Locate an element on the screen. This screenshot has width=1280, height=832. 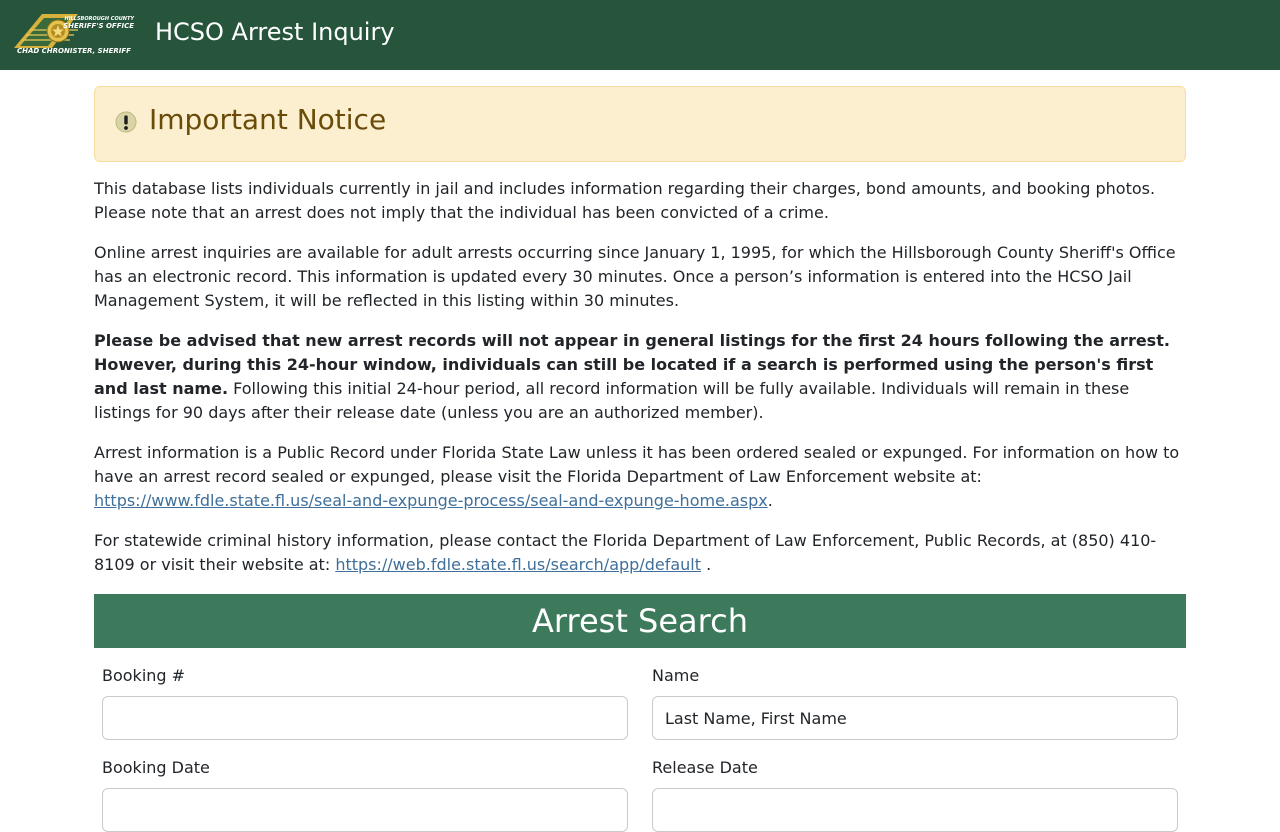
booking-date-label: Booking Date is located at coordinates (156, 767).